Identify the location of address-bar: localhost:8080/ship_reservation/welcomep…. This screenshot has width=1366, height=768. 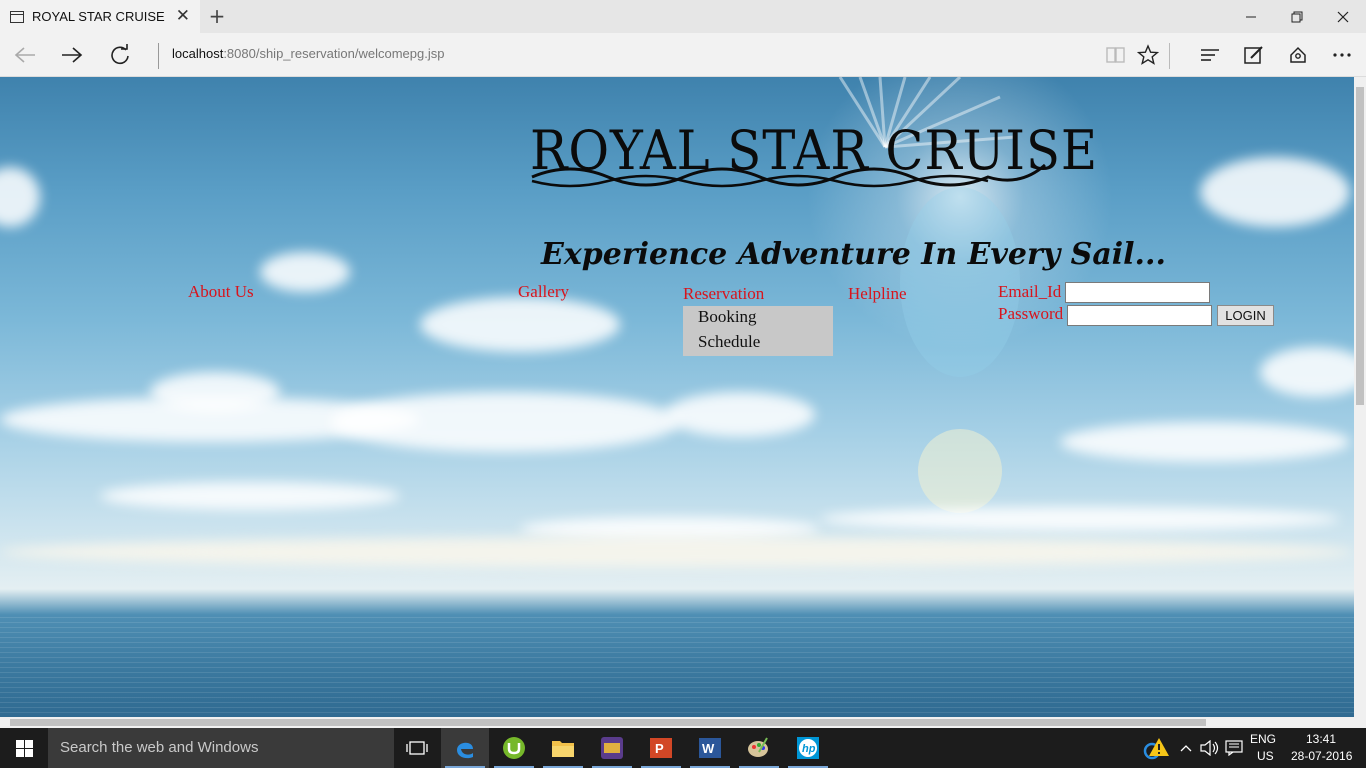
(308, 53).